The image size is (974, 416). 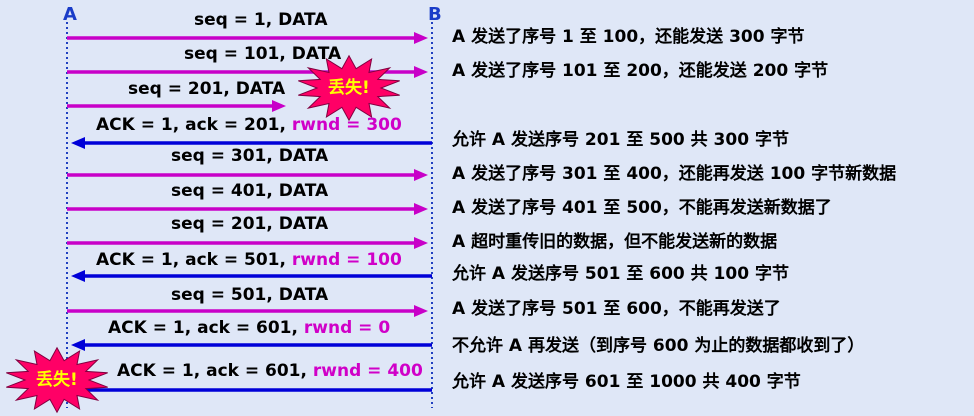 What do you see at coordinates (658, 346) in the screenshot?
I see `step-description: 不允许 A 再发送（到序号 600 为止的数据都收到了）` at bounding box center [658, 346].